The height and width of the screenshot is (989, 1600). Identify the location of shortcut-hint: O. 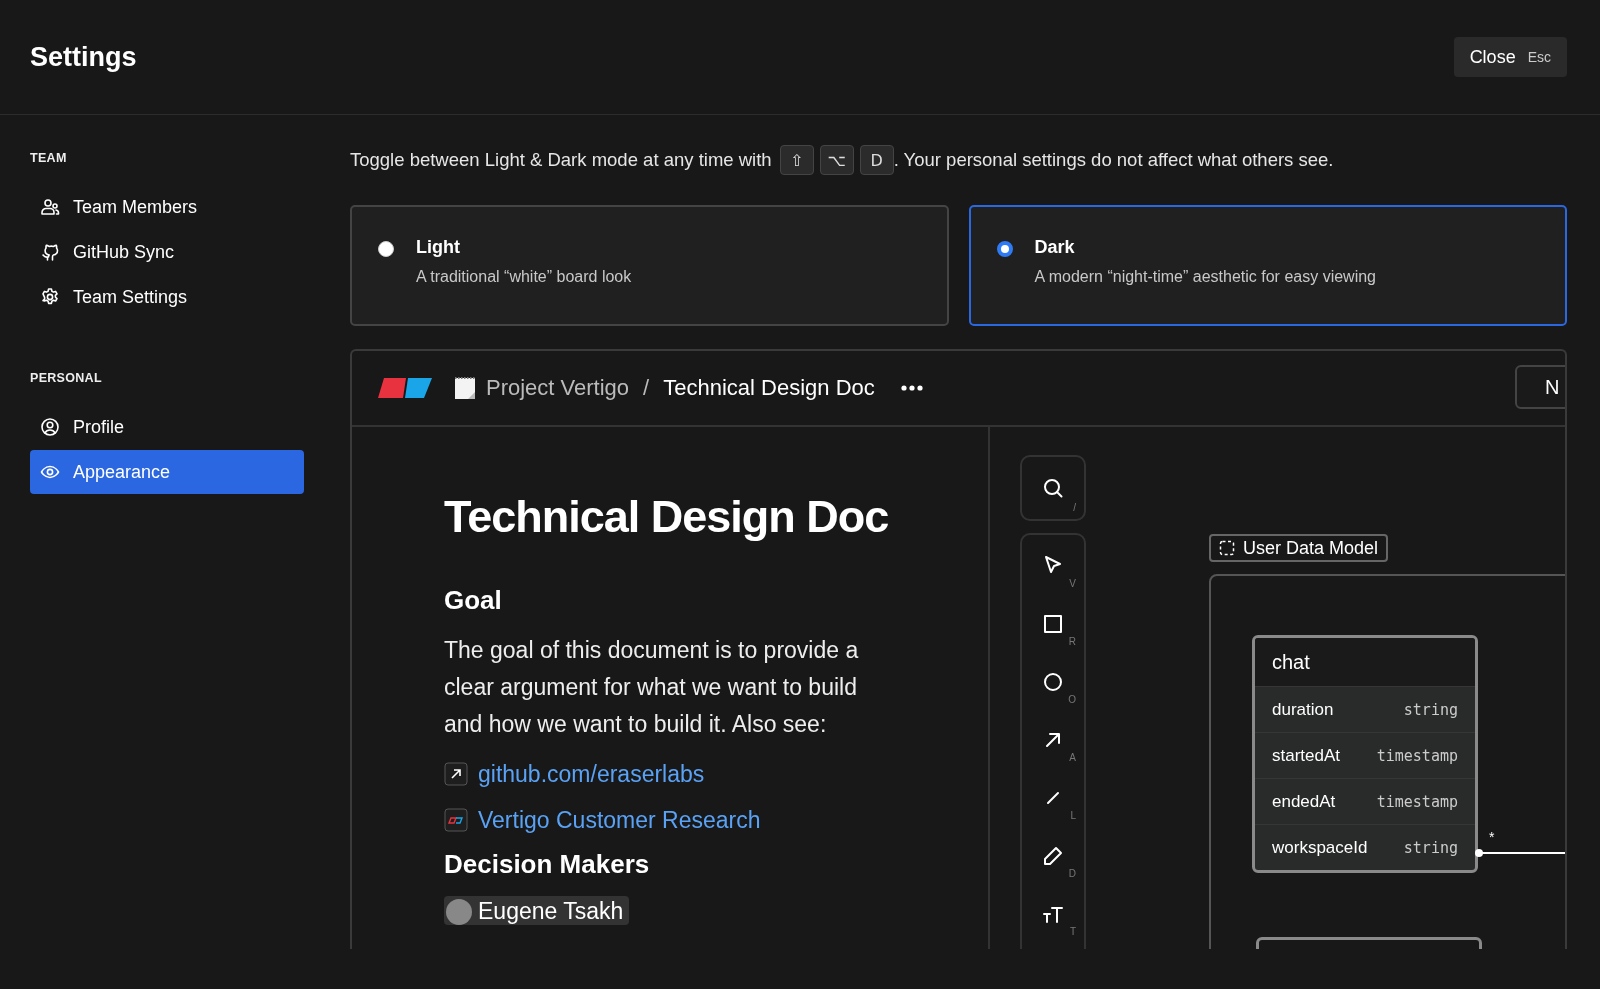
(1072, 699).